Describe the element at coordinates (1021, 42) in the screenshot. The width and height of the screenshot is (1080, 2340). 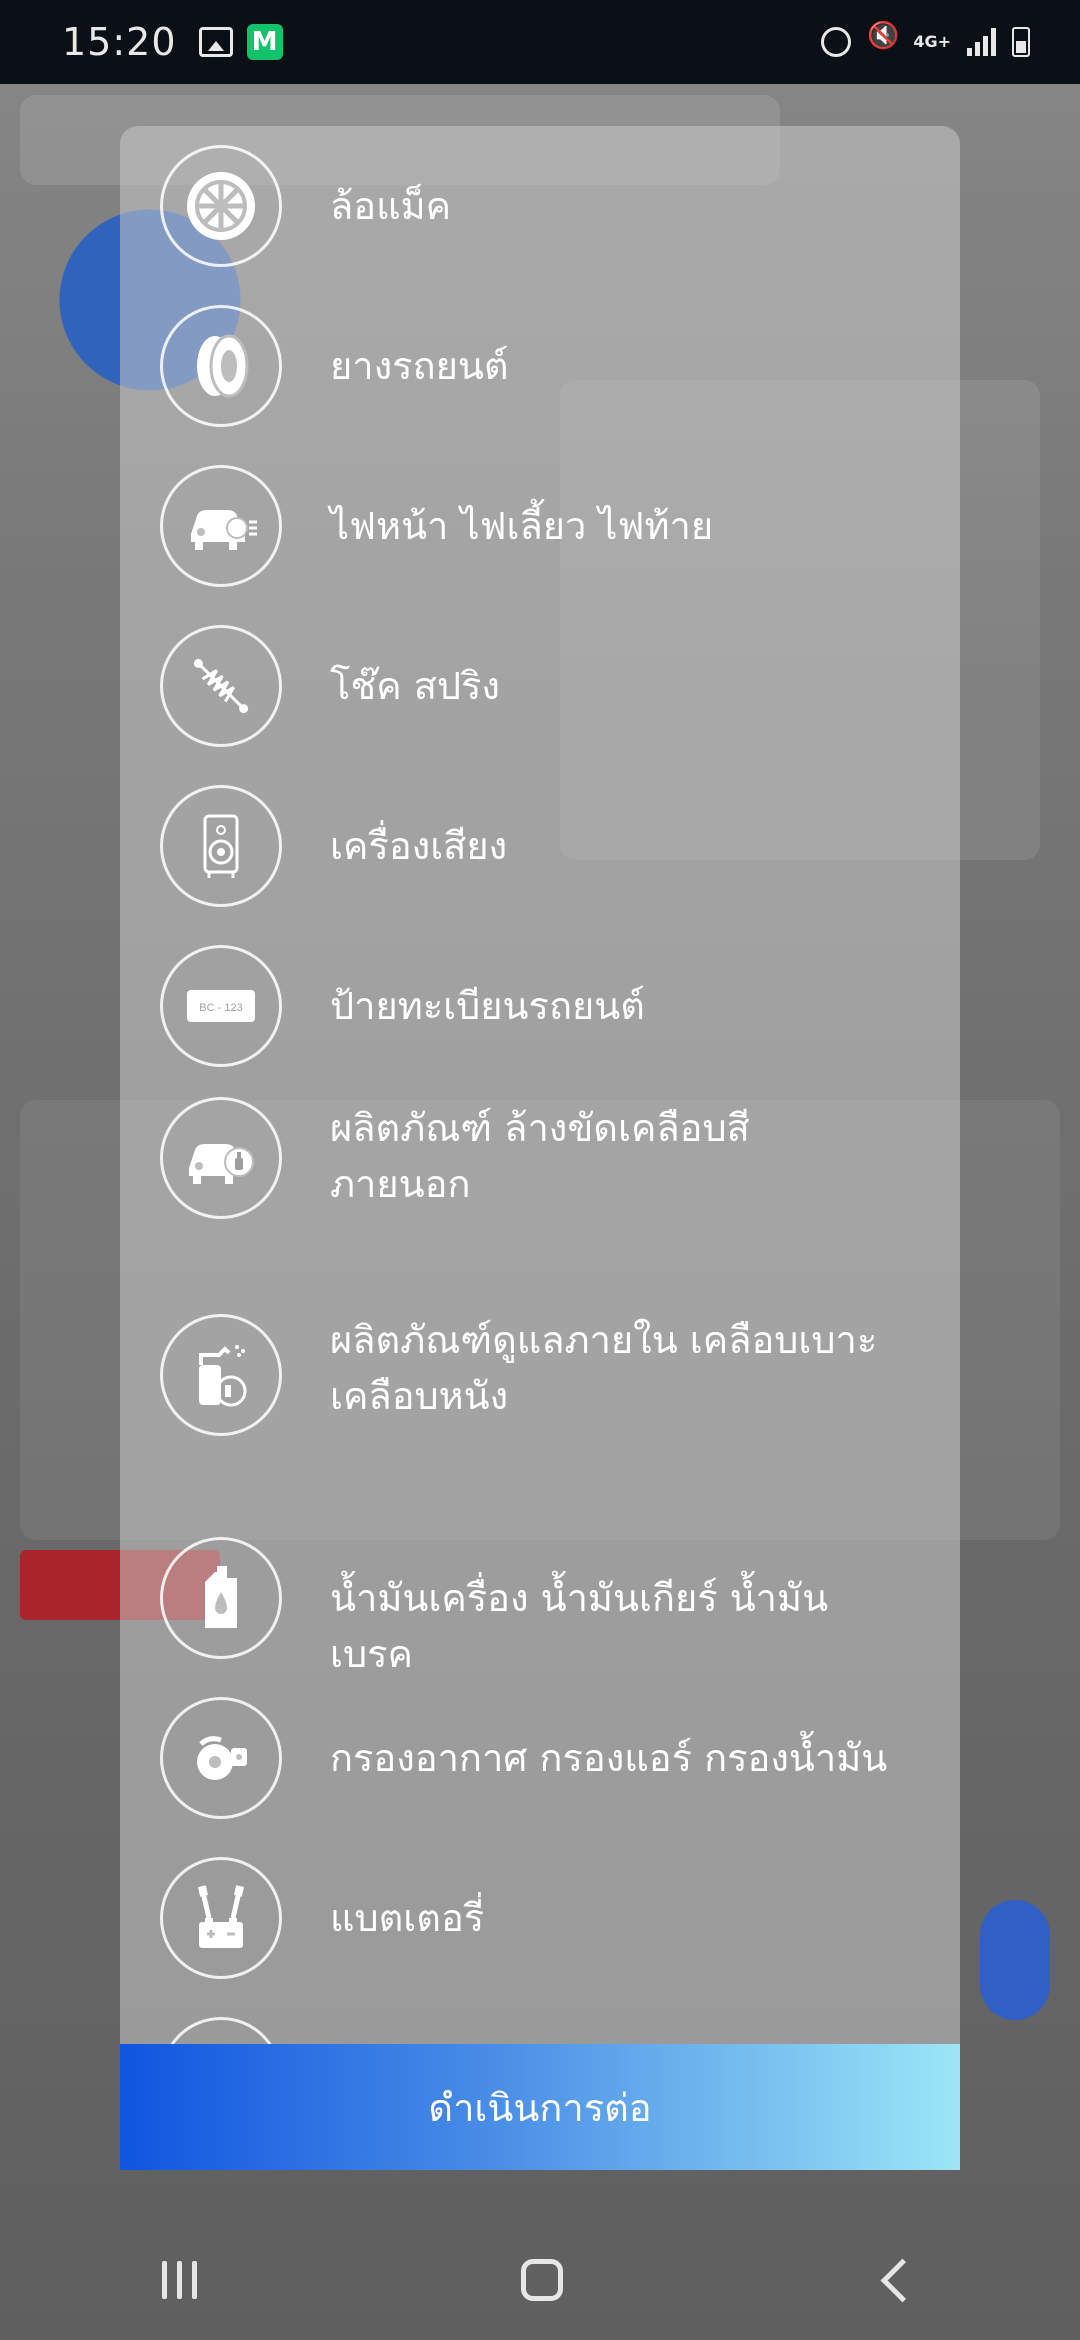
I see `battery-icon` at that location.